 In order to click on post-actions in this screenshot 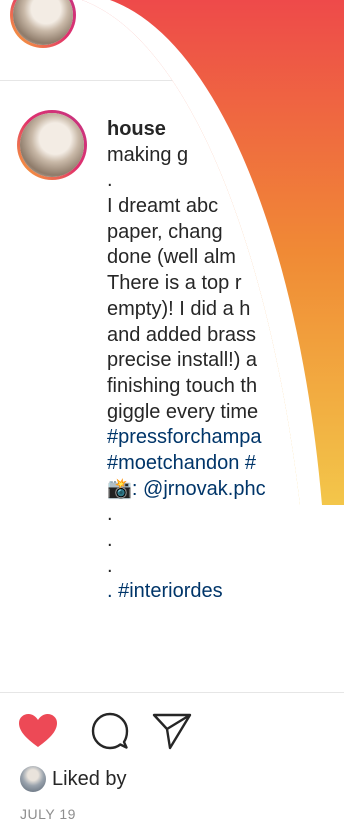, I will do `click(172, 730)`.